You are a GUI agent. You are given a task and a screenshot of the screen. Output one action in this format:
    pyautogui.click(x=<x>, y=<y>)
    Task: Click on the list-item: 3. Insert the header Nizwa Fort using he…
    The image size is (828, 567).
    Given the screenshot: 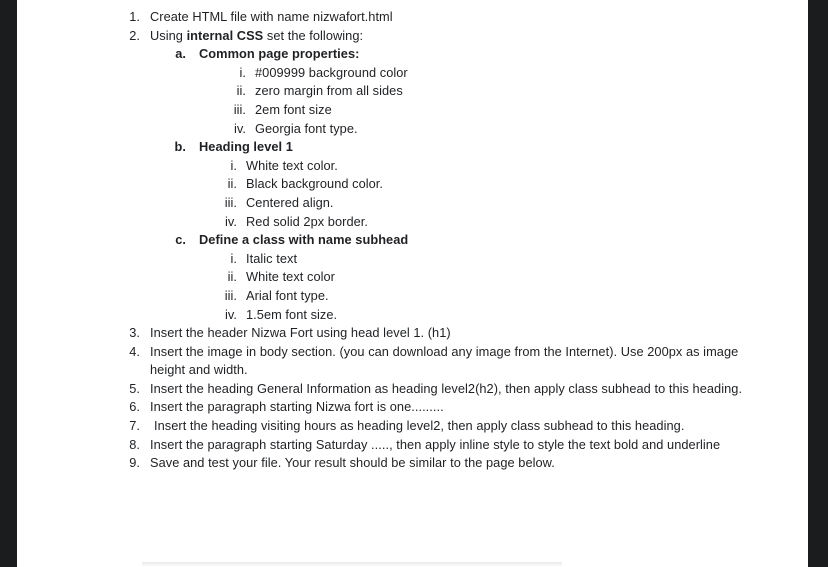 What is the action you would take?
    pyautogui.click(x=435, y=333)
    